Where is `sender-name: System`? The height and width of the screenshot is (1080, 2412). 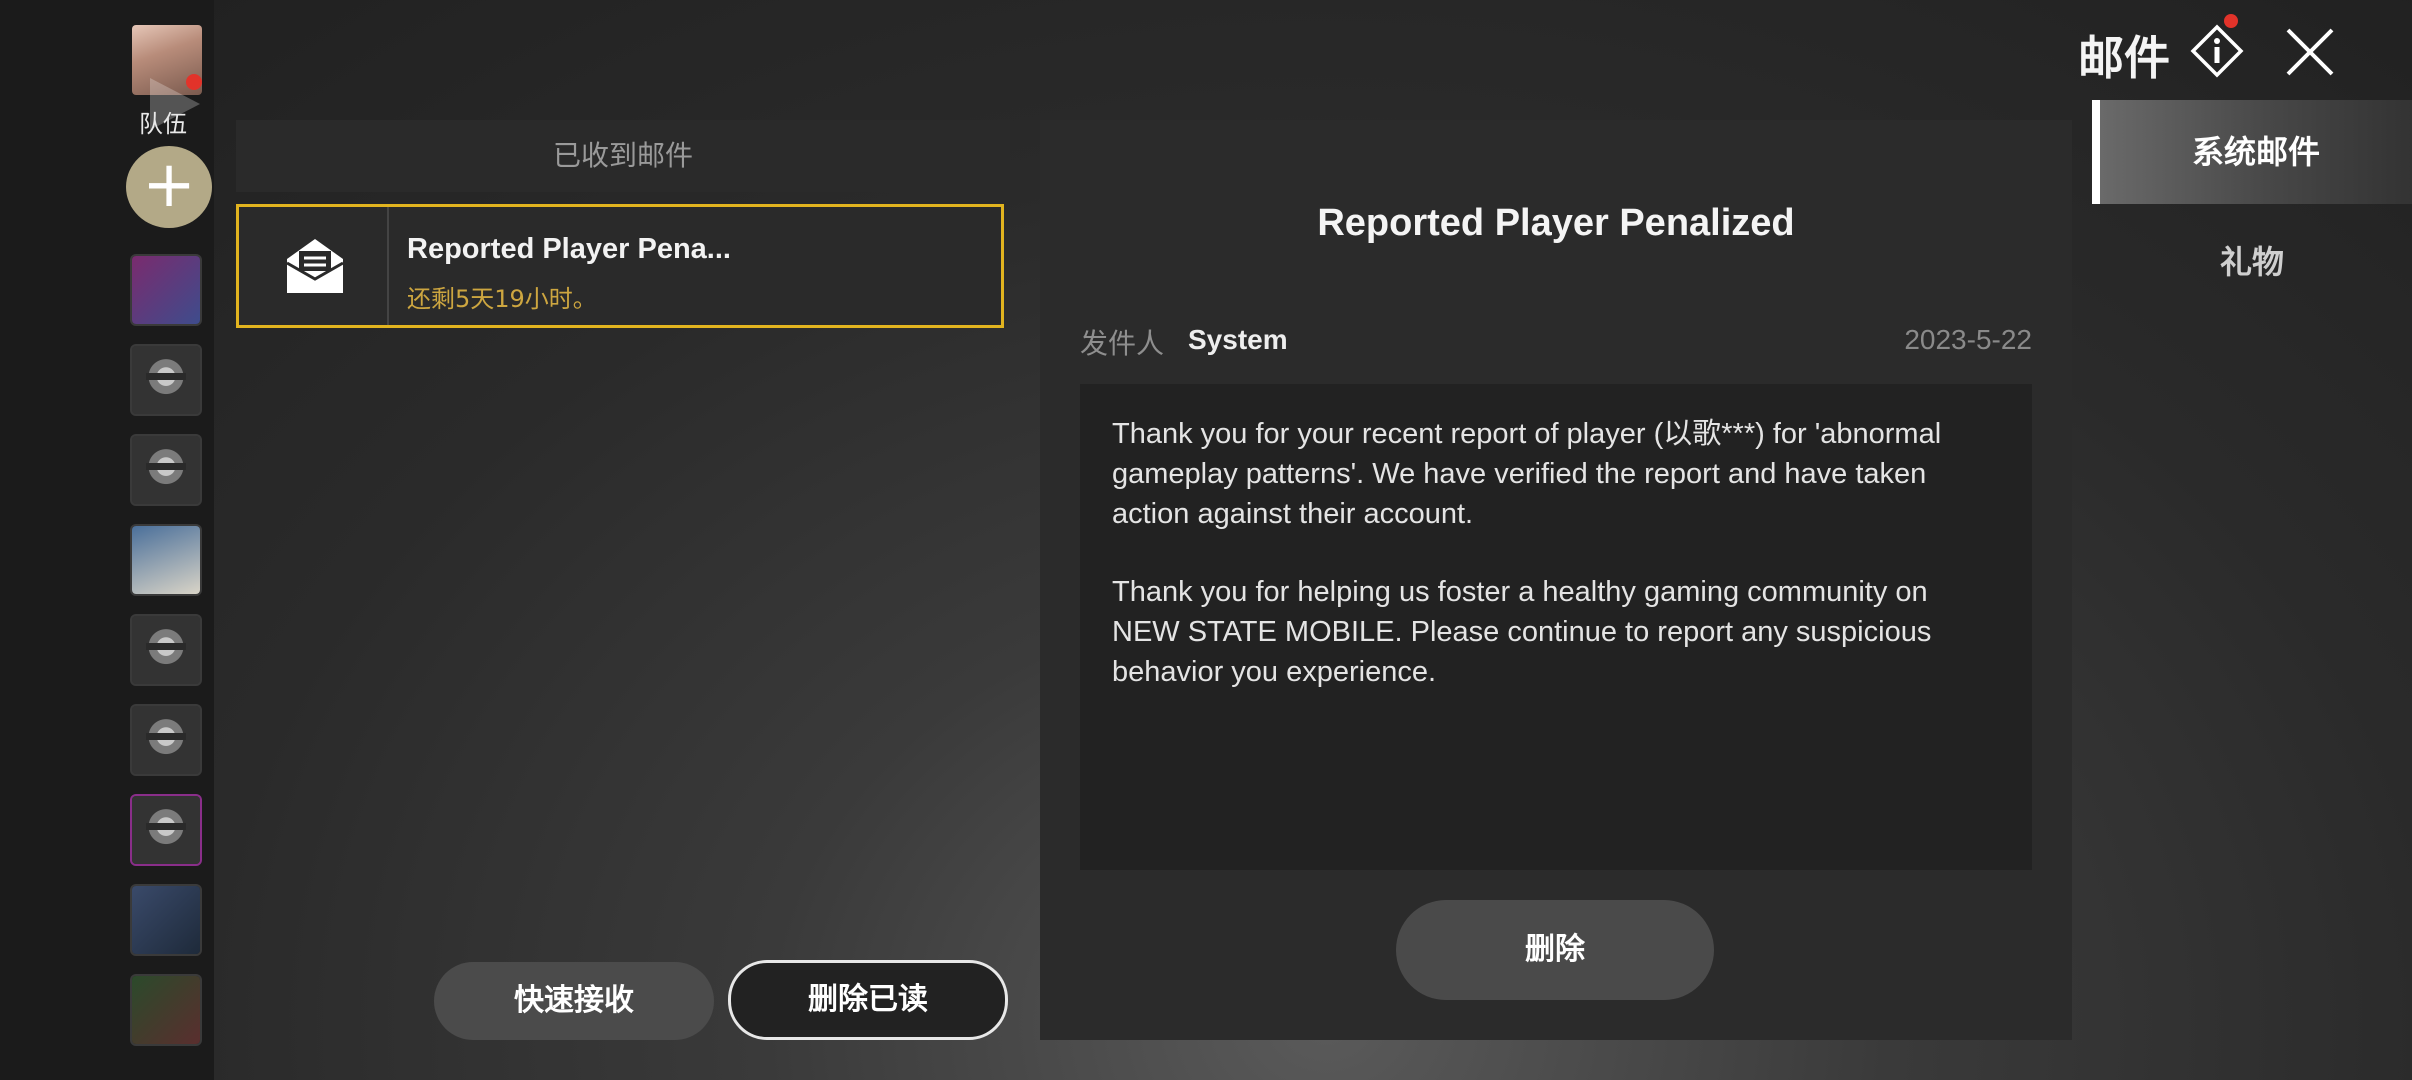
sender-name: System is located at coordinates (1238, 339).